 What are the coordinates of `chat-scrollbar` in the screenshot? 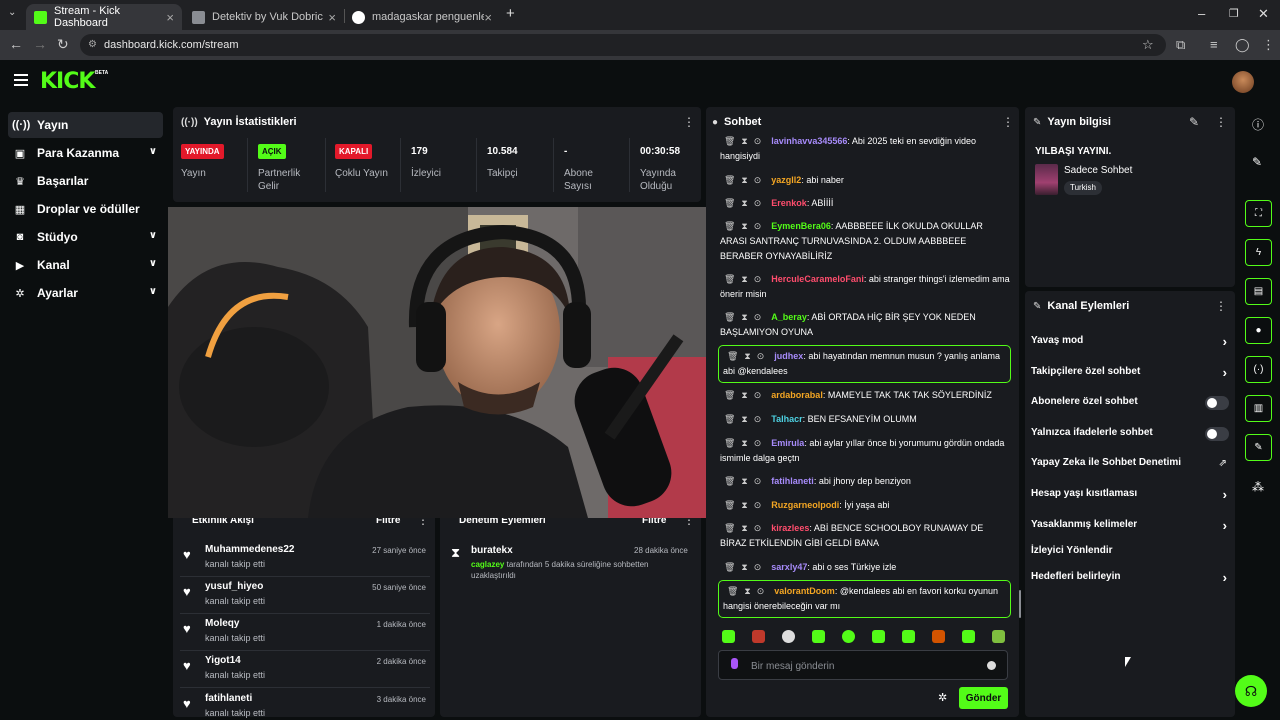 It's located at (1020, 604).